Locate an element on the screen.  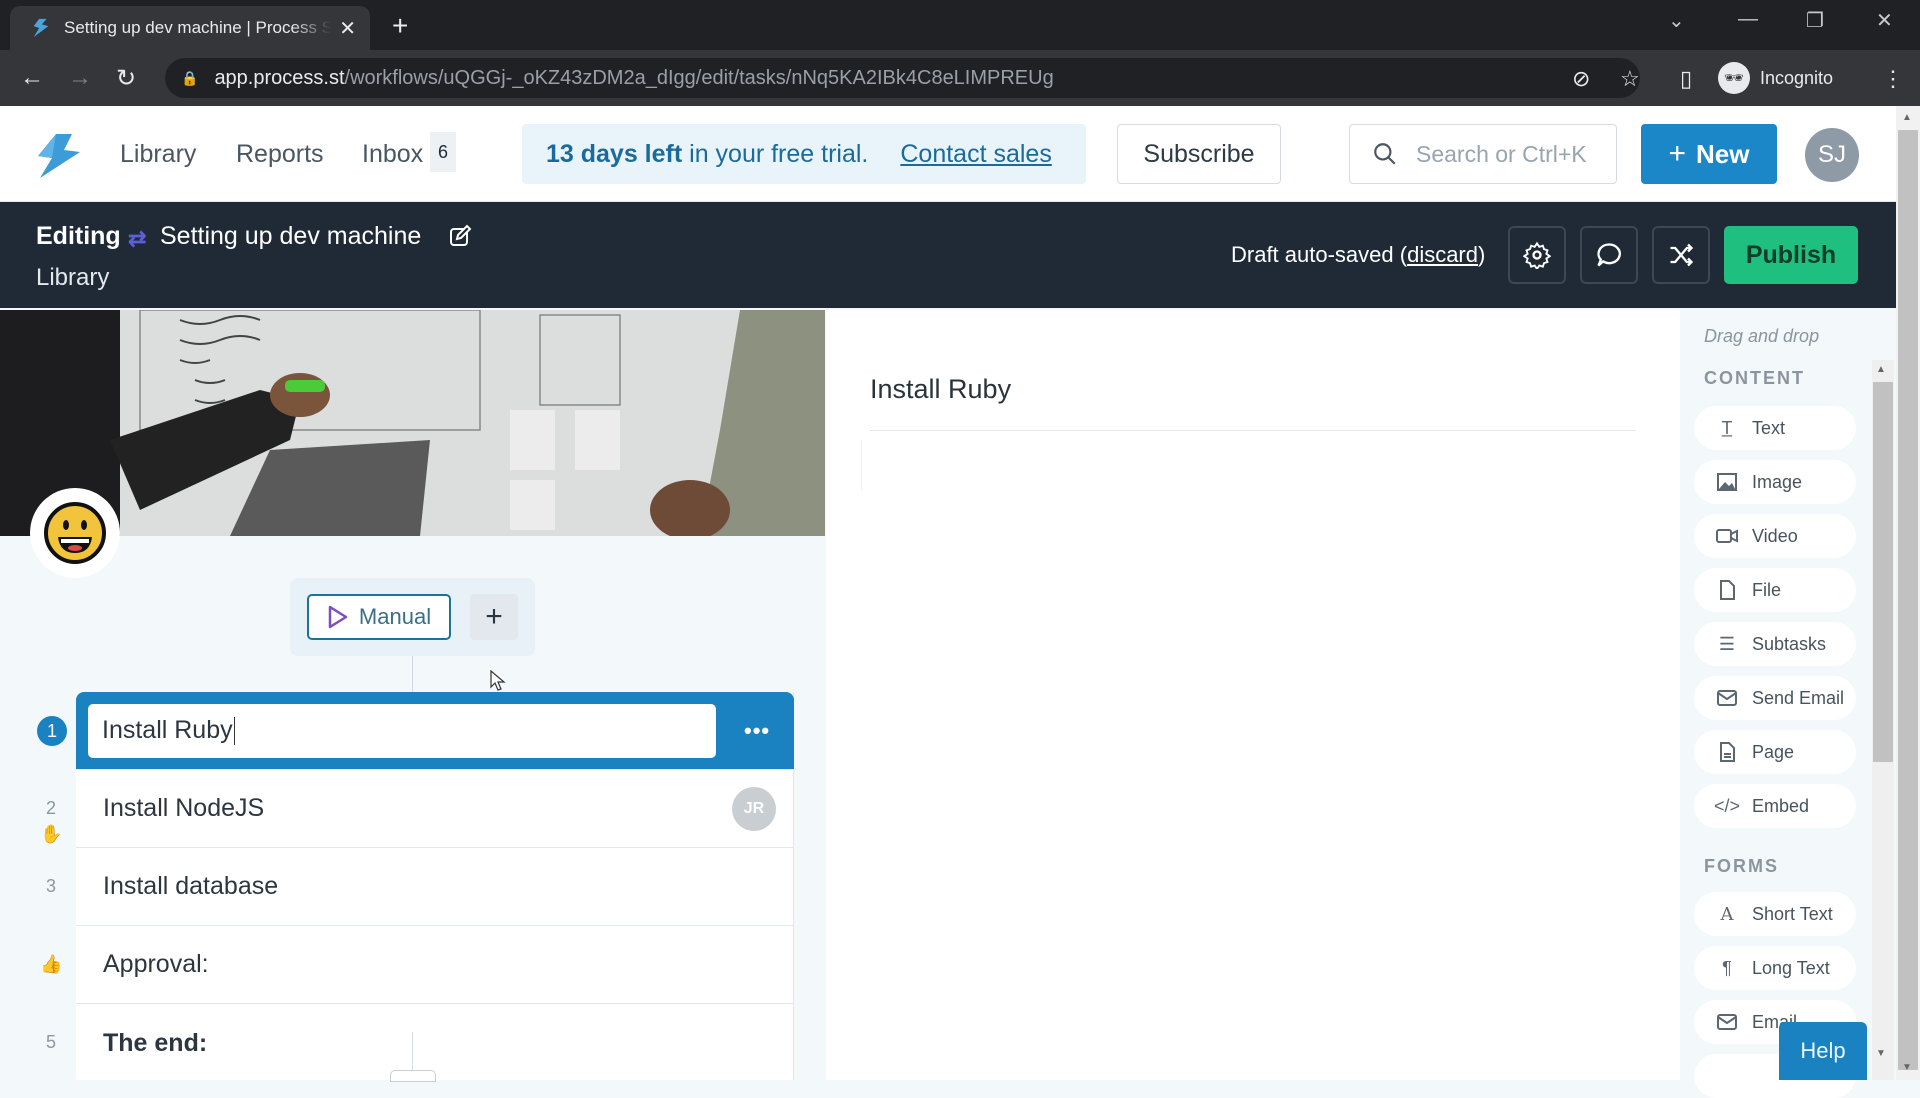
side-panel-icon: ▯ is located at coordinates (1686, 79).